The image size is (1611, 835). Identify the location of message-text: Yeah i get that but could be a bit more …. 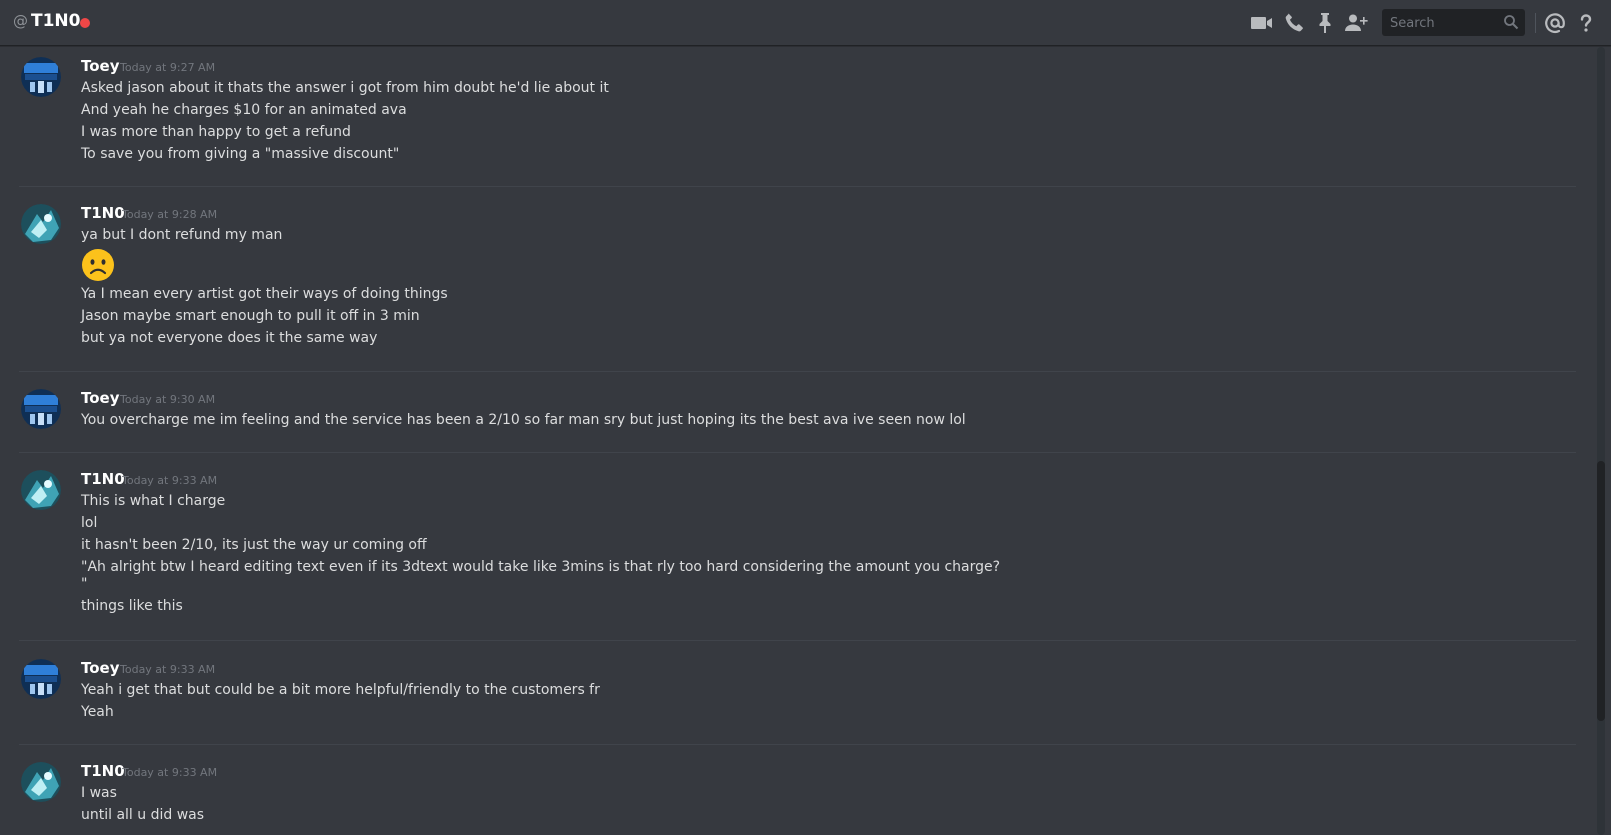
(340, 690).